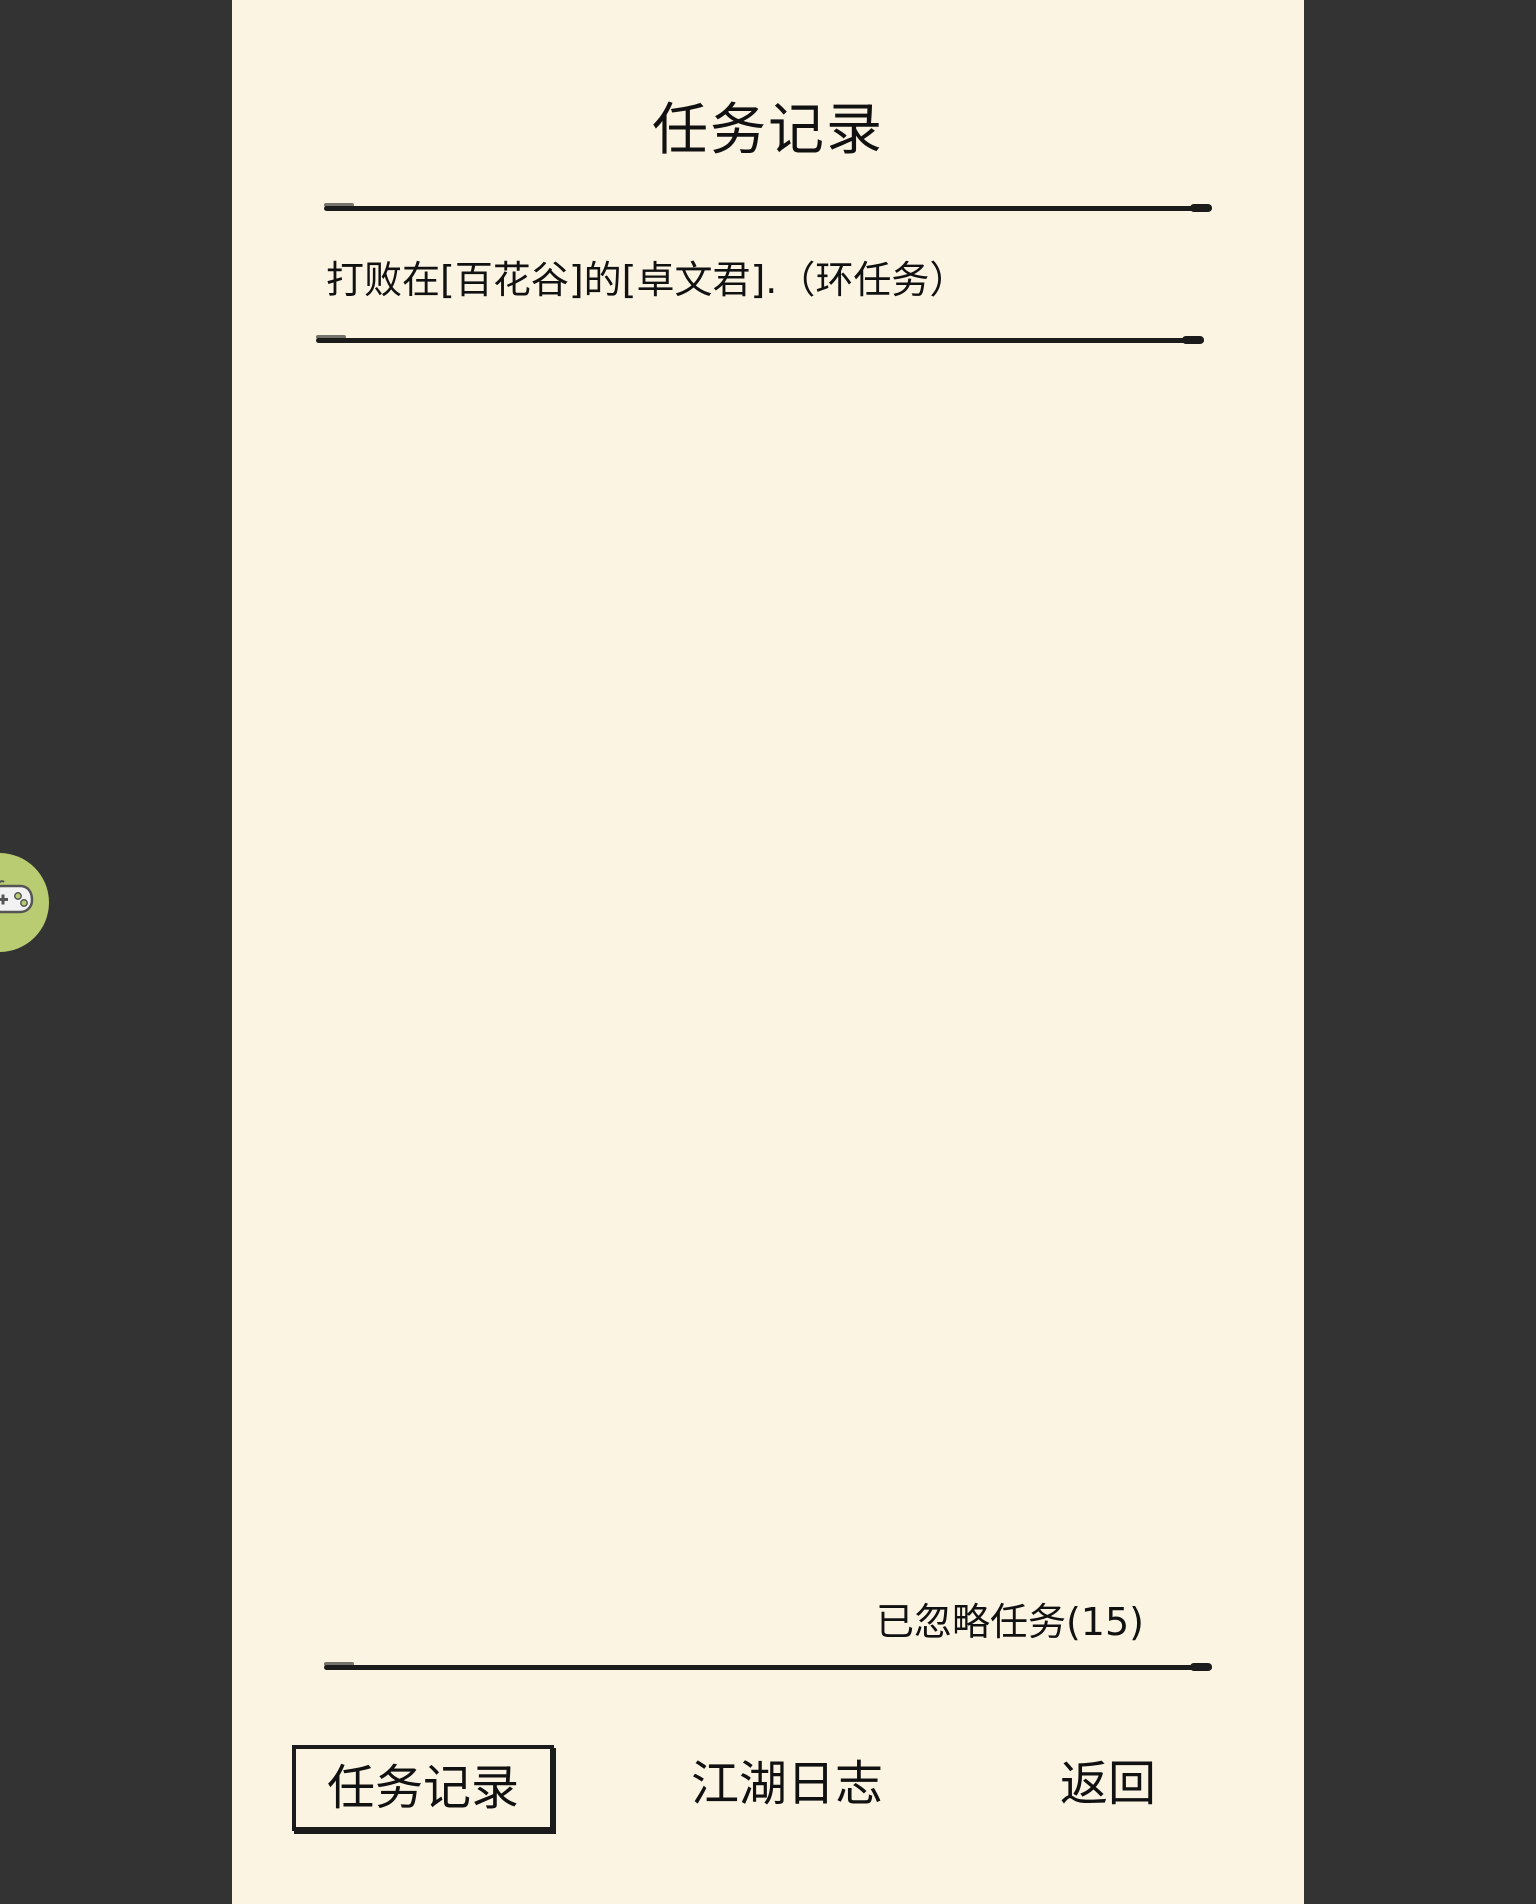 The width and height of the screenshot is (1536, 1904). I want to click on ignored-tasks-link: 已忽略任务(15), so click(1010, 1622).